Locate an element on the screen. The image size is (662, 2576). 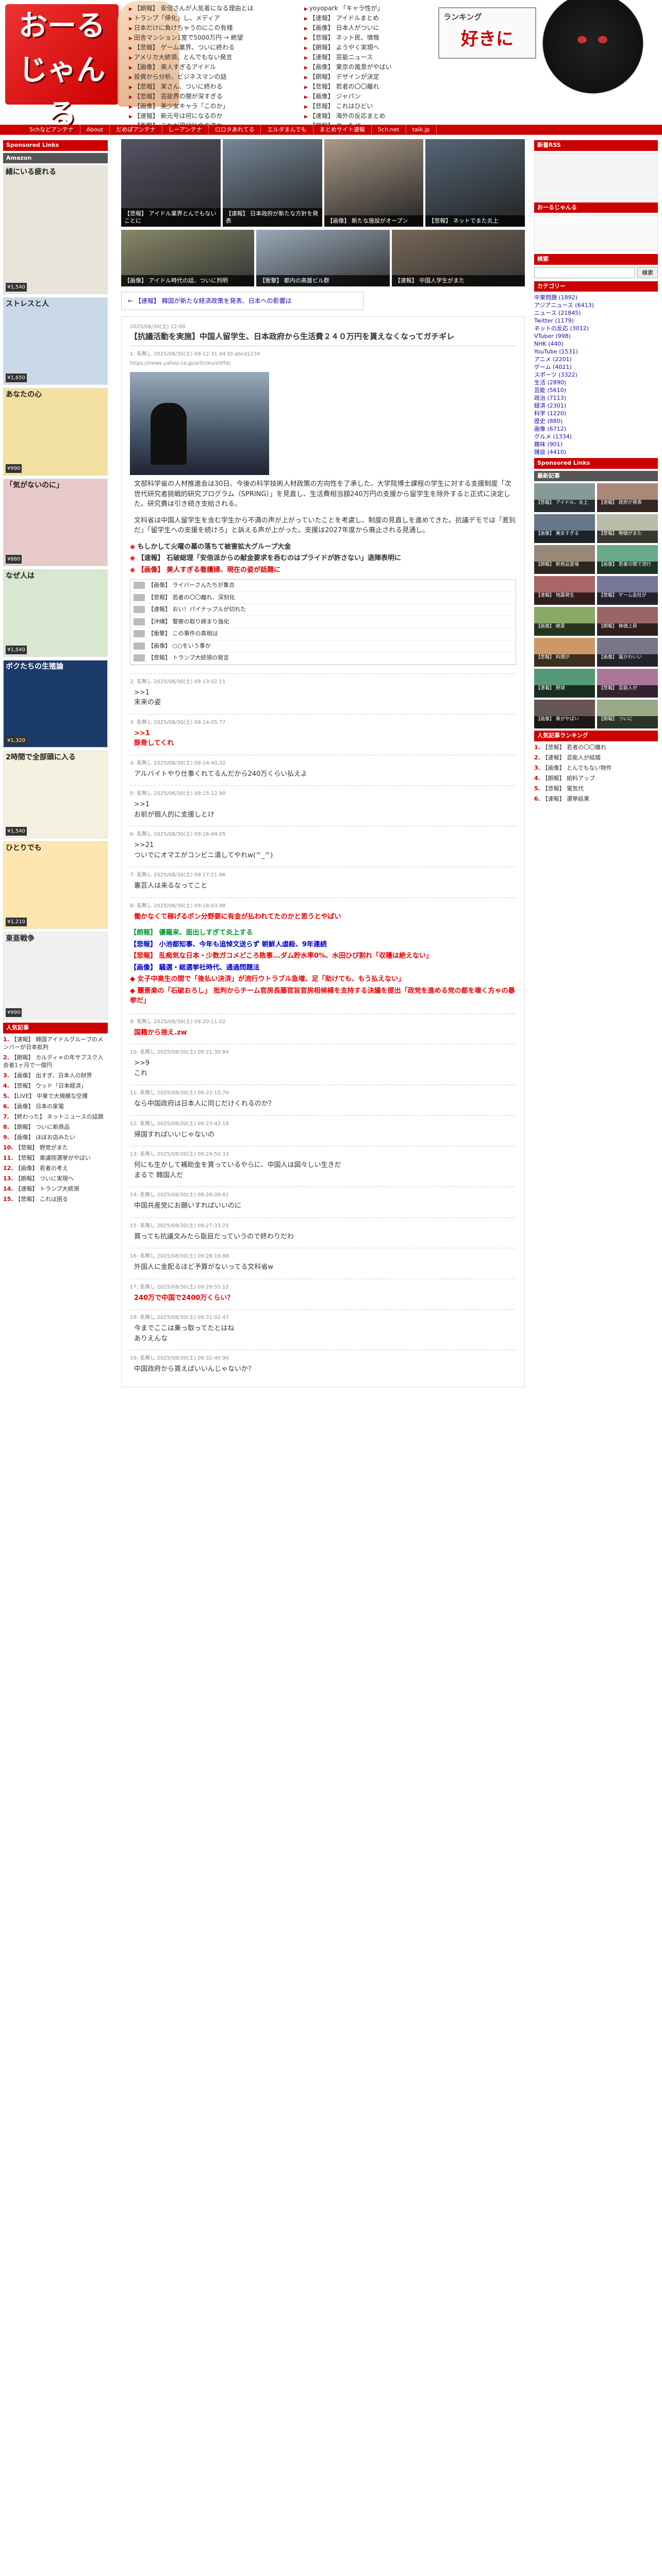
category-item: 生活 (2890) is located at coordinates (596, 382).